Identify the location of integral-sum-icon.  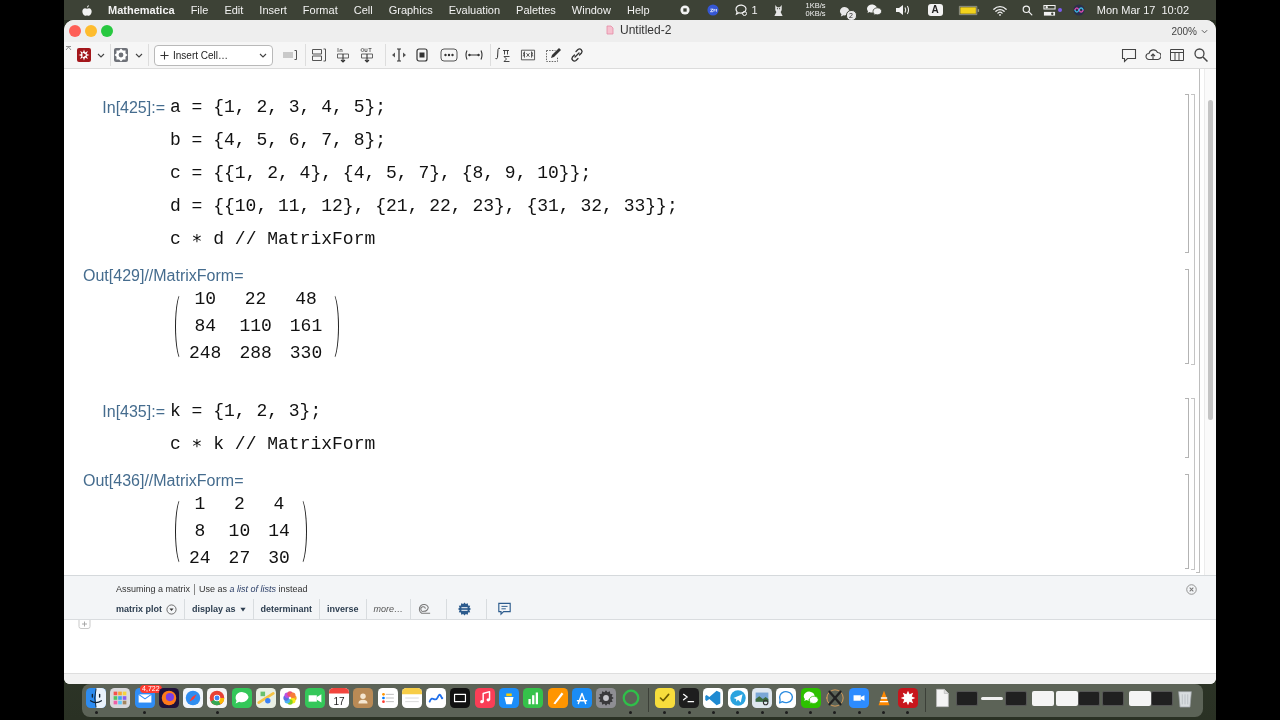
(503, 55).